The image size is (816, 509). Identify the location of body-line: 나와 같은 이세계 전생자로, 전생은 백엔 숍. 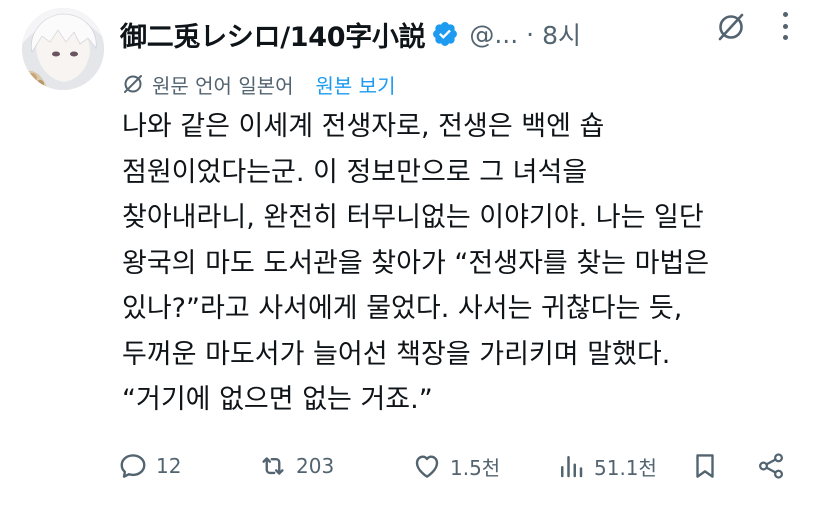
(363, 126).